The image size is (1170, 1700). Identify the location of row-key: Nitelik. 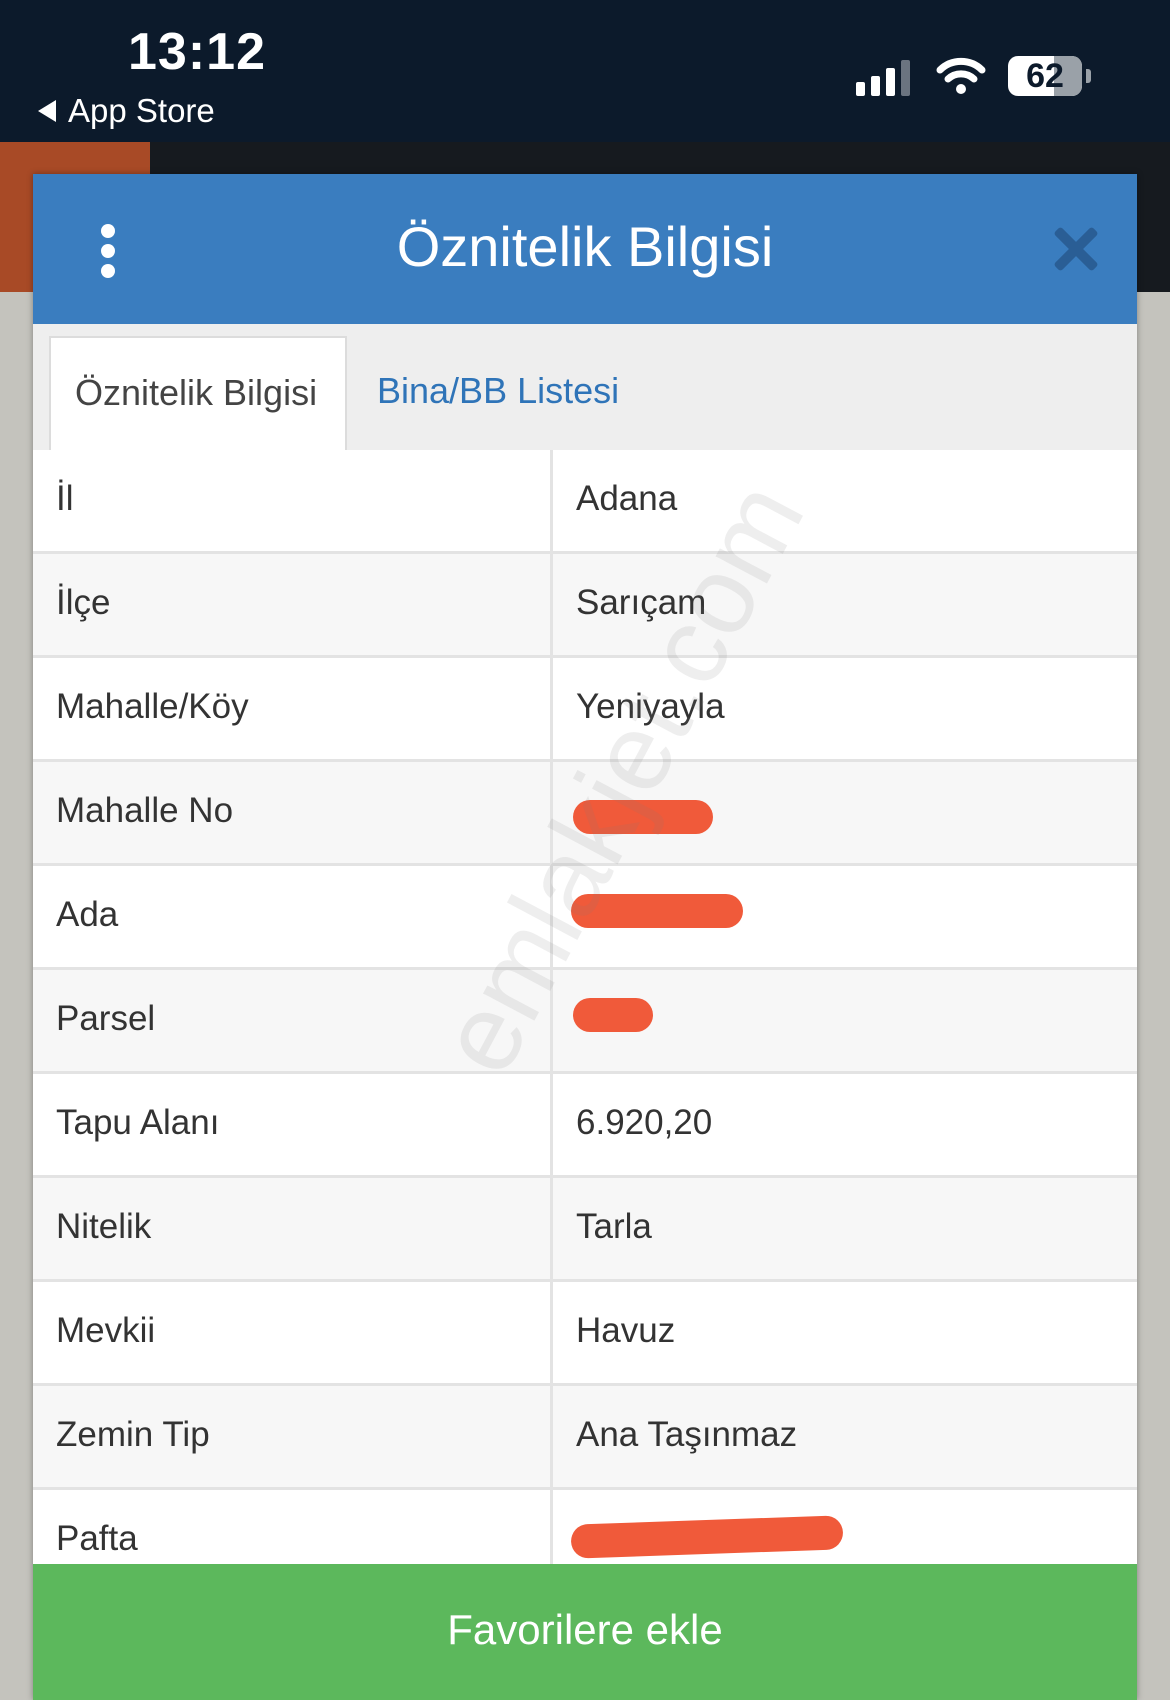
(293, 1228).